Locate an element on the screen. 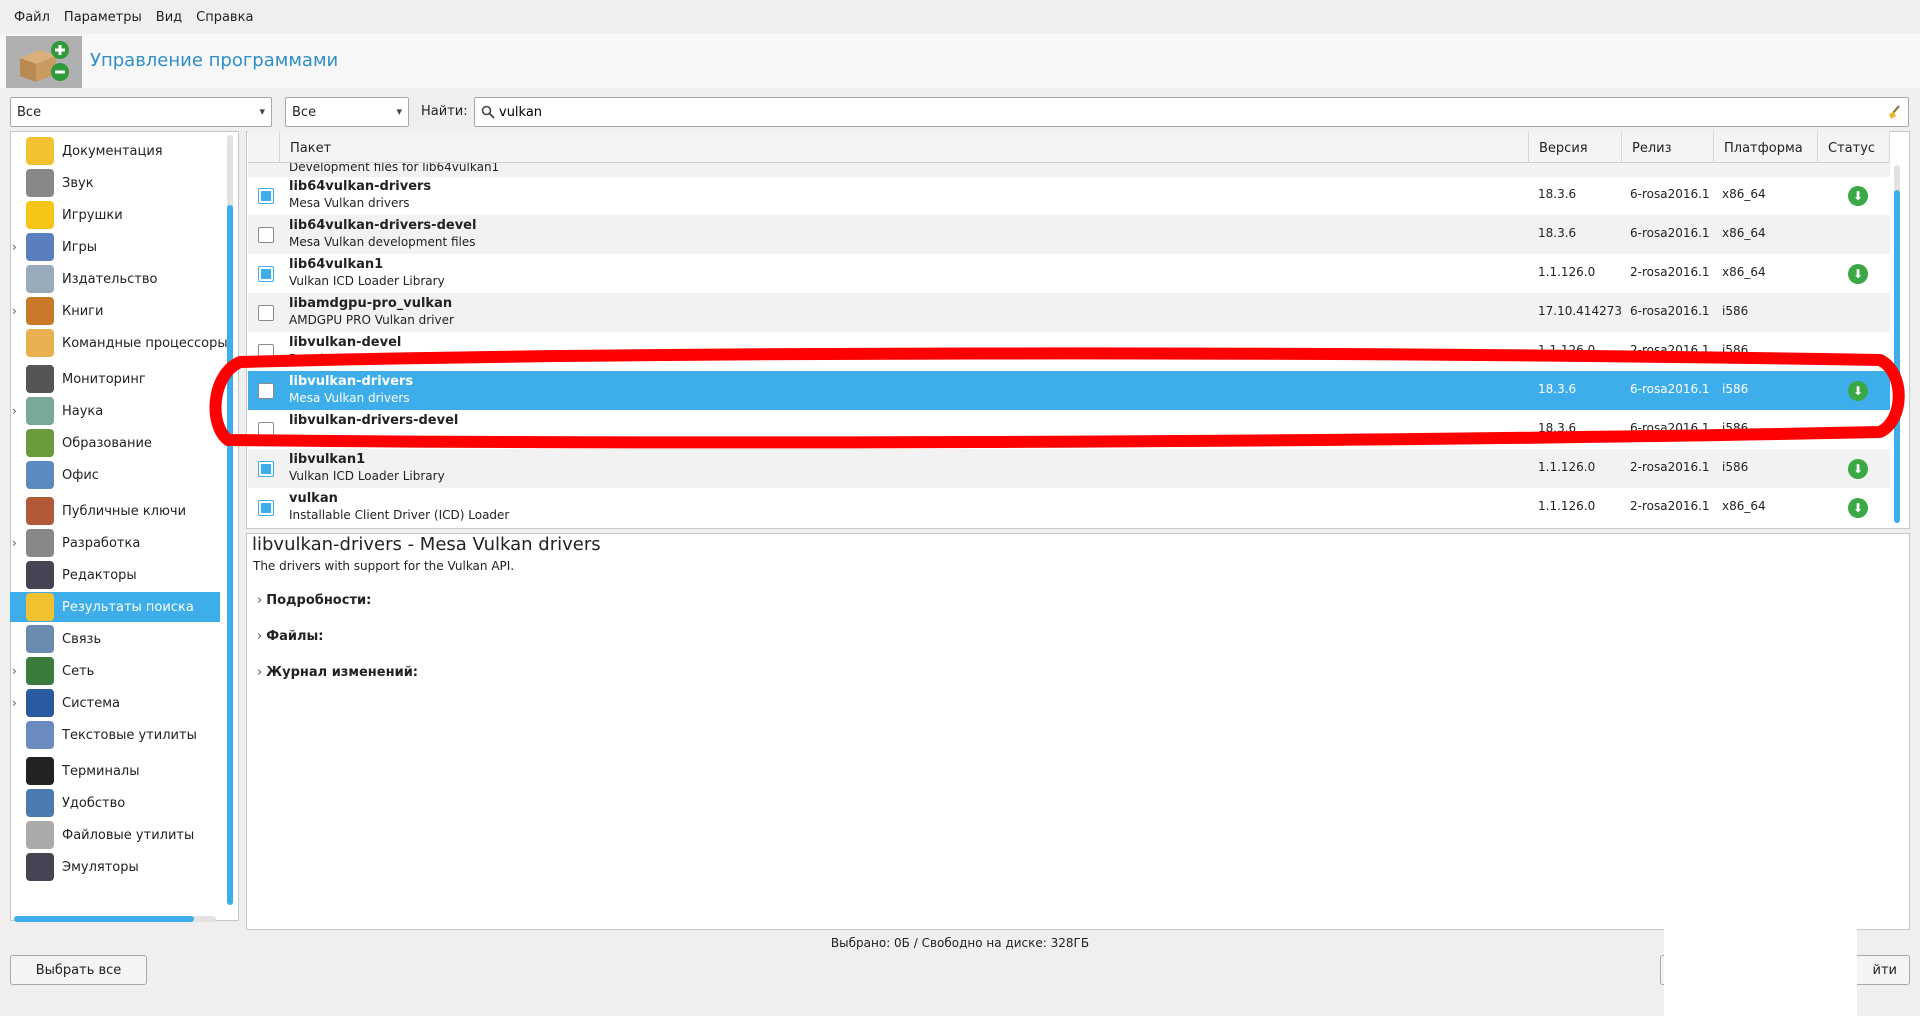  sidebar-item-category: Текстовые утилиты is located at coordinates (124, 735).